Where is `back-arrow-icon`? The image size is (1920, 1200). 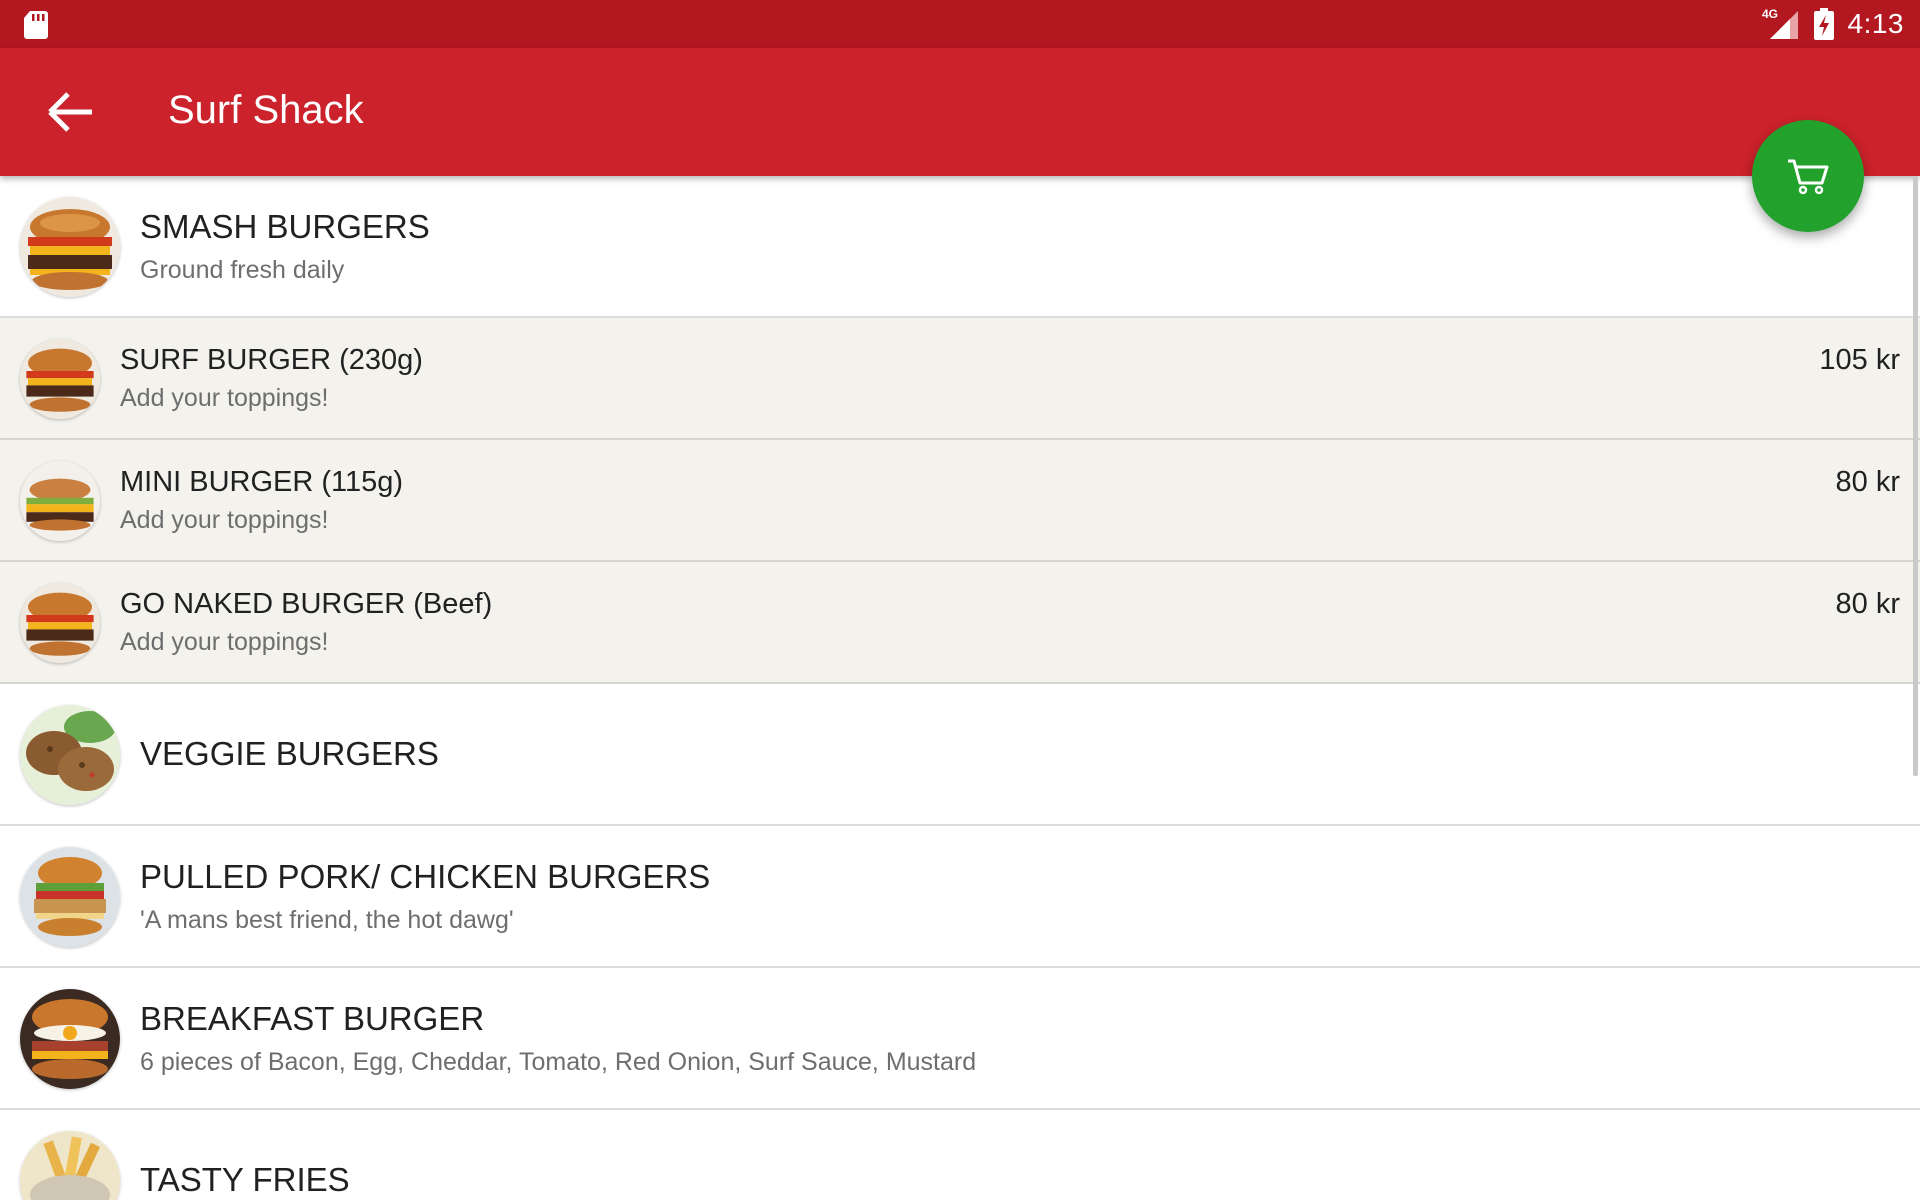
back-arrow-icon is located at coordinates (72, 112).